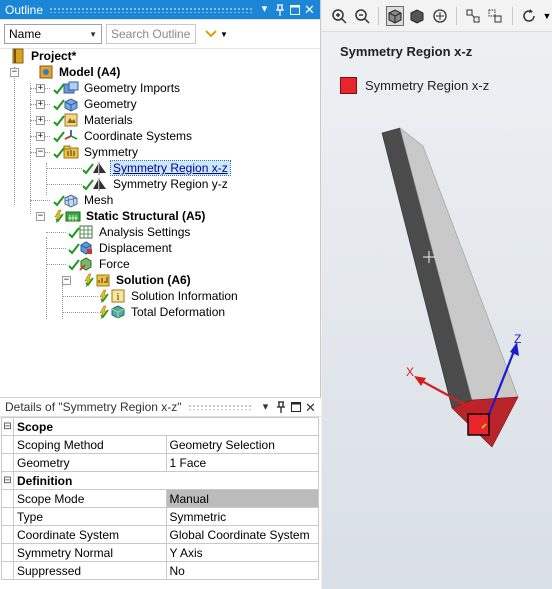 The image size is (552, 589). What do you see at coordinates (242, 570) in the screenshot?
I see `property-value: No` at bounding box center [242, 570].